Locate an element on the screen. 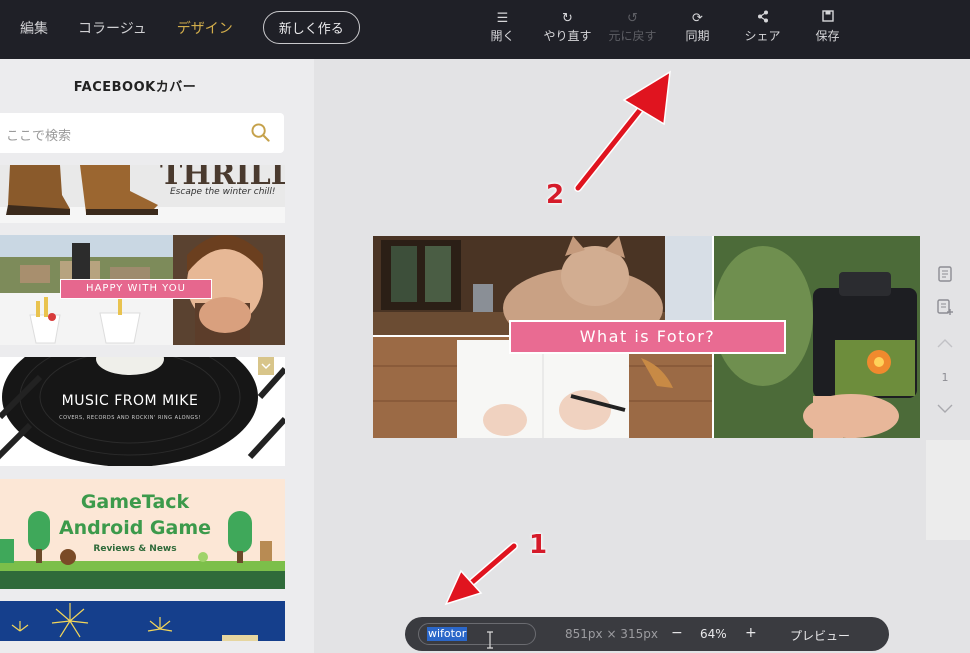  annotation-number-1: 1 is located at coordinates (538, 545).